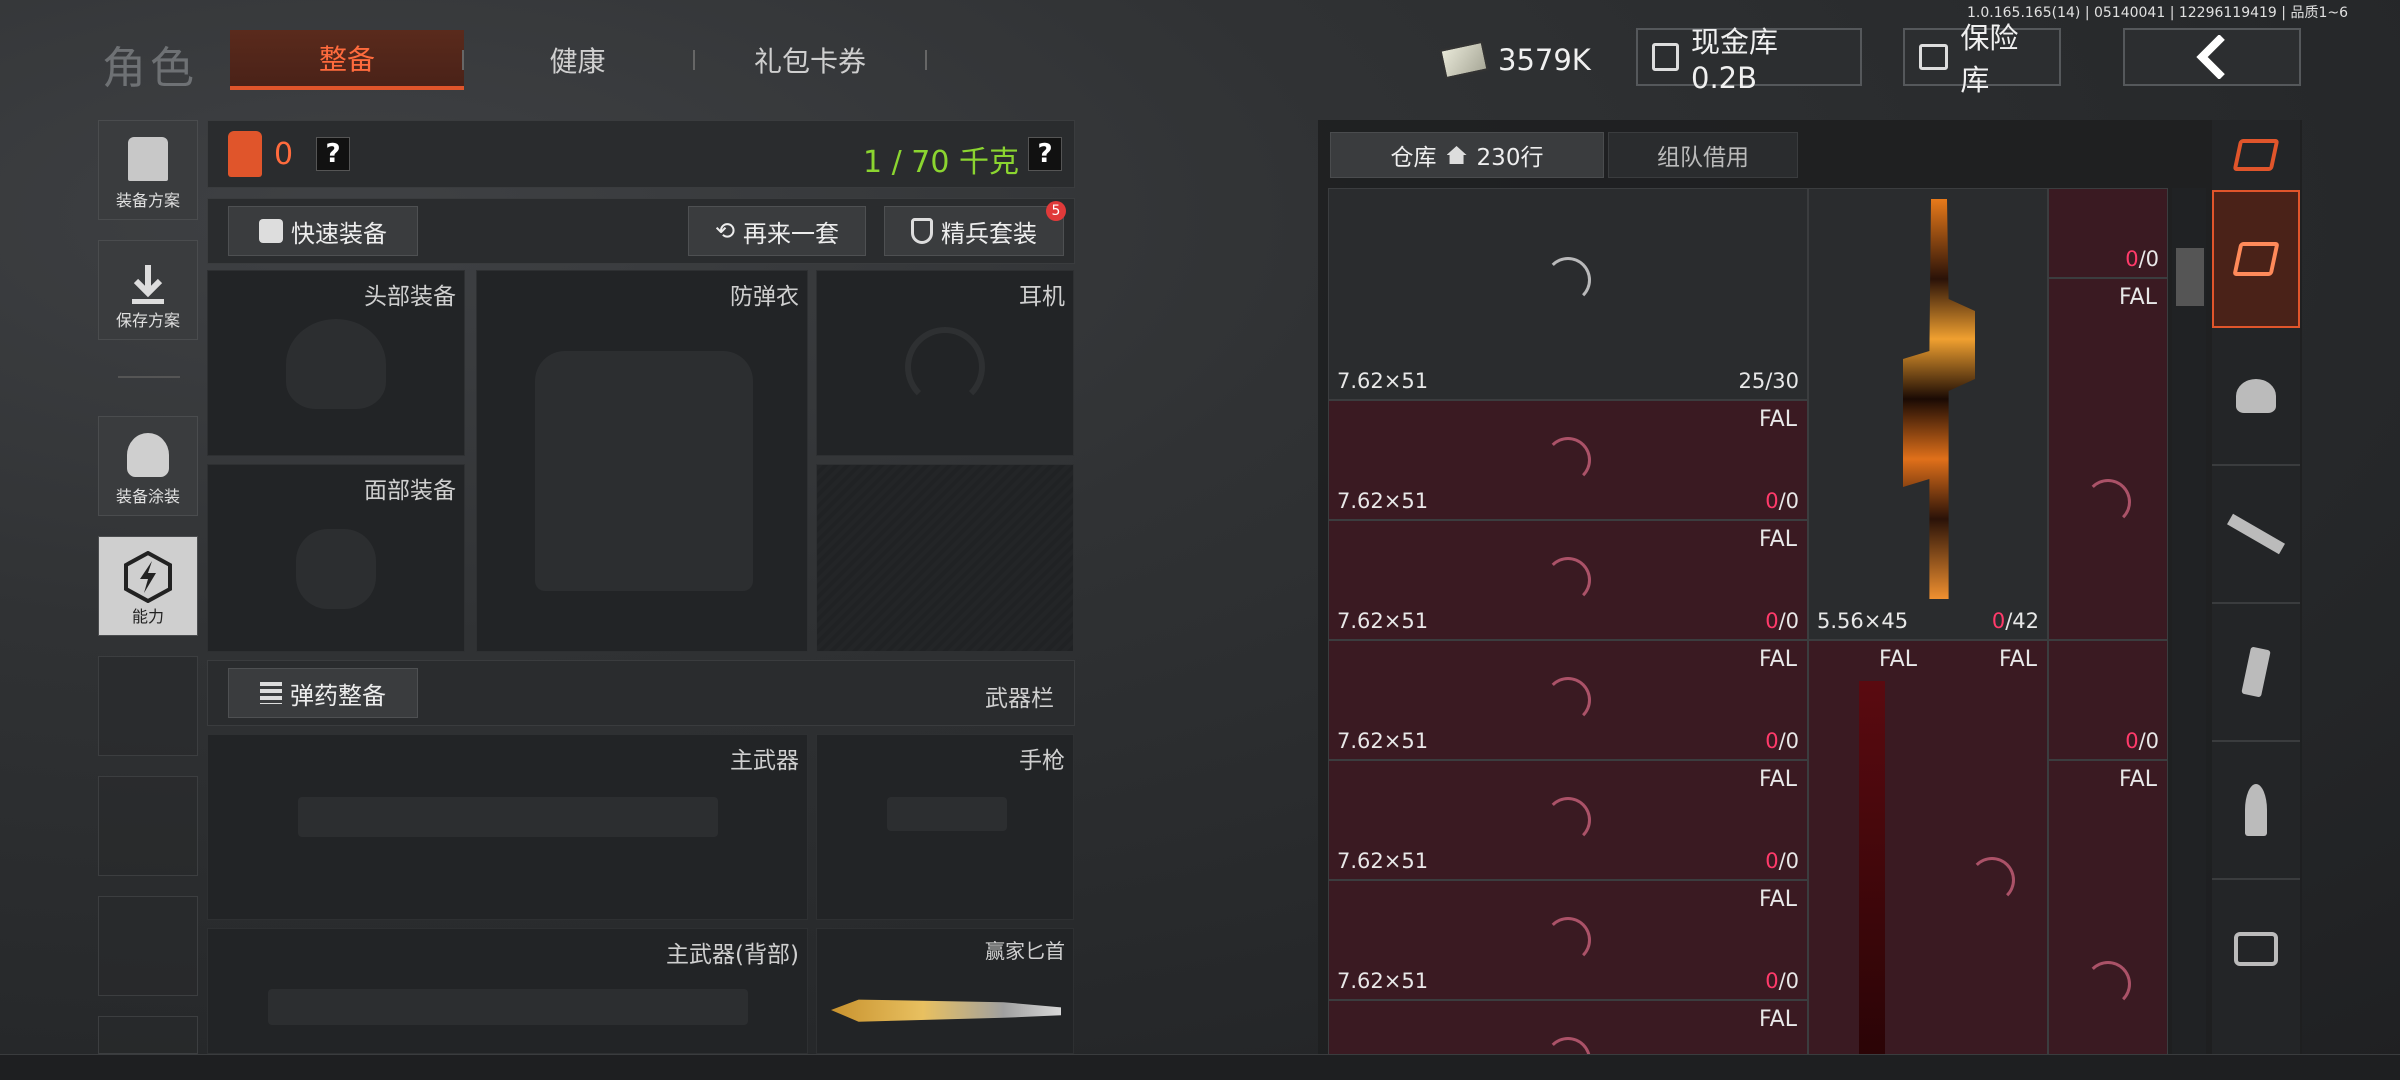 The height and width of the screenshot is (1080, 2400). I want to click on help-icon: ?, so click(333, 154).